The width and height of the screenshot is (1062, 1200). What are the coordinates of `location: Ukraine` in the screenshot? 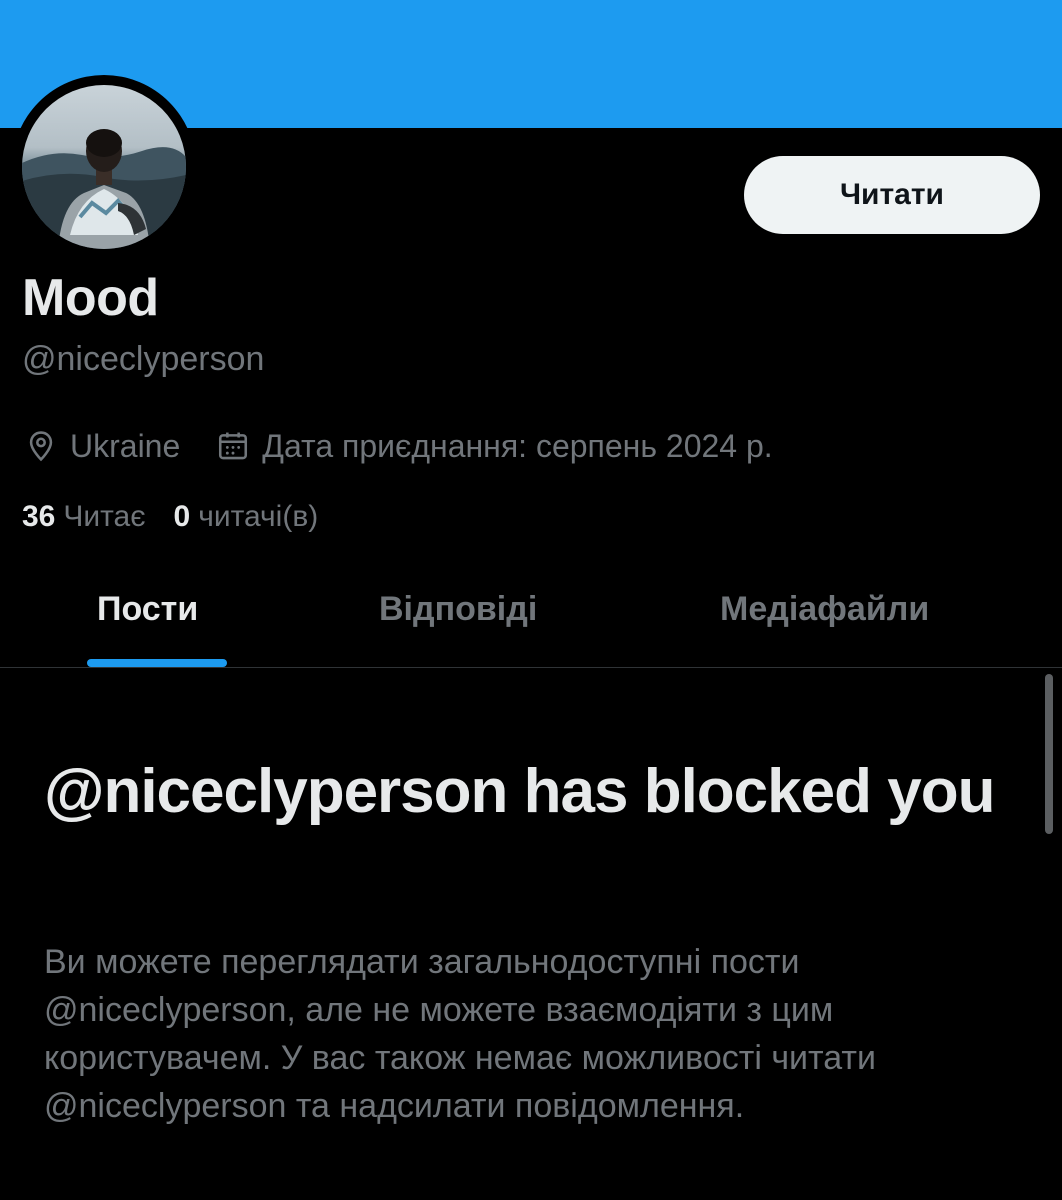 It's located at (101, 446).